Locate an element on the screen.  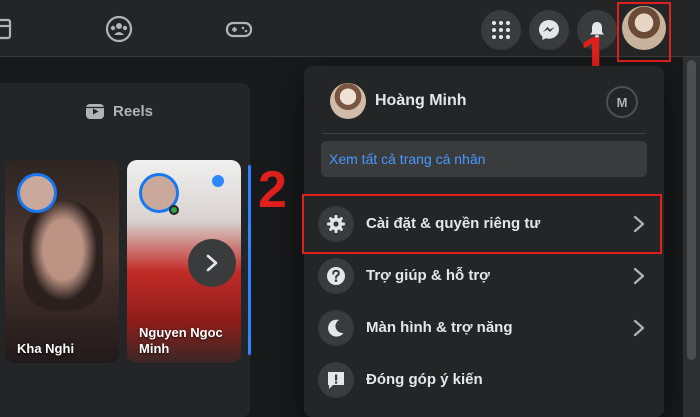
divider is located at coordinates (484, 133).